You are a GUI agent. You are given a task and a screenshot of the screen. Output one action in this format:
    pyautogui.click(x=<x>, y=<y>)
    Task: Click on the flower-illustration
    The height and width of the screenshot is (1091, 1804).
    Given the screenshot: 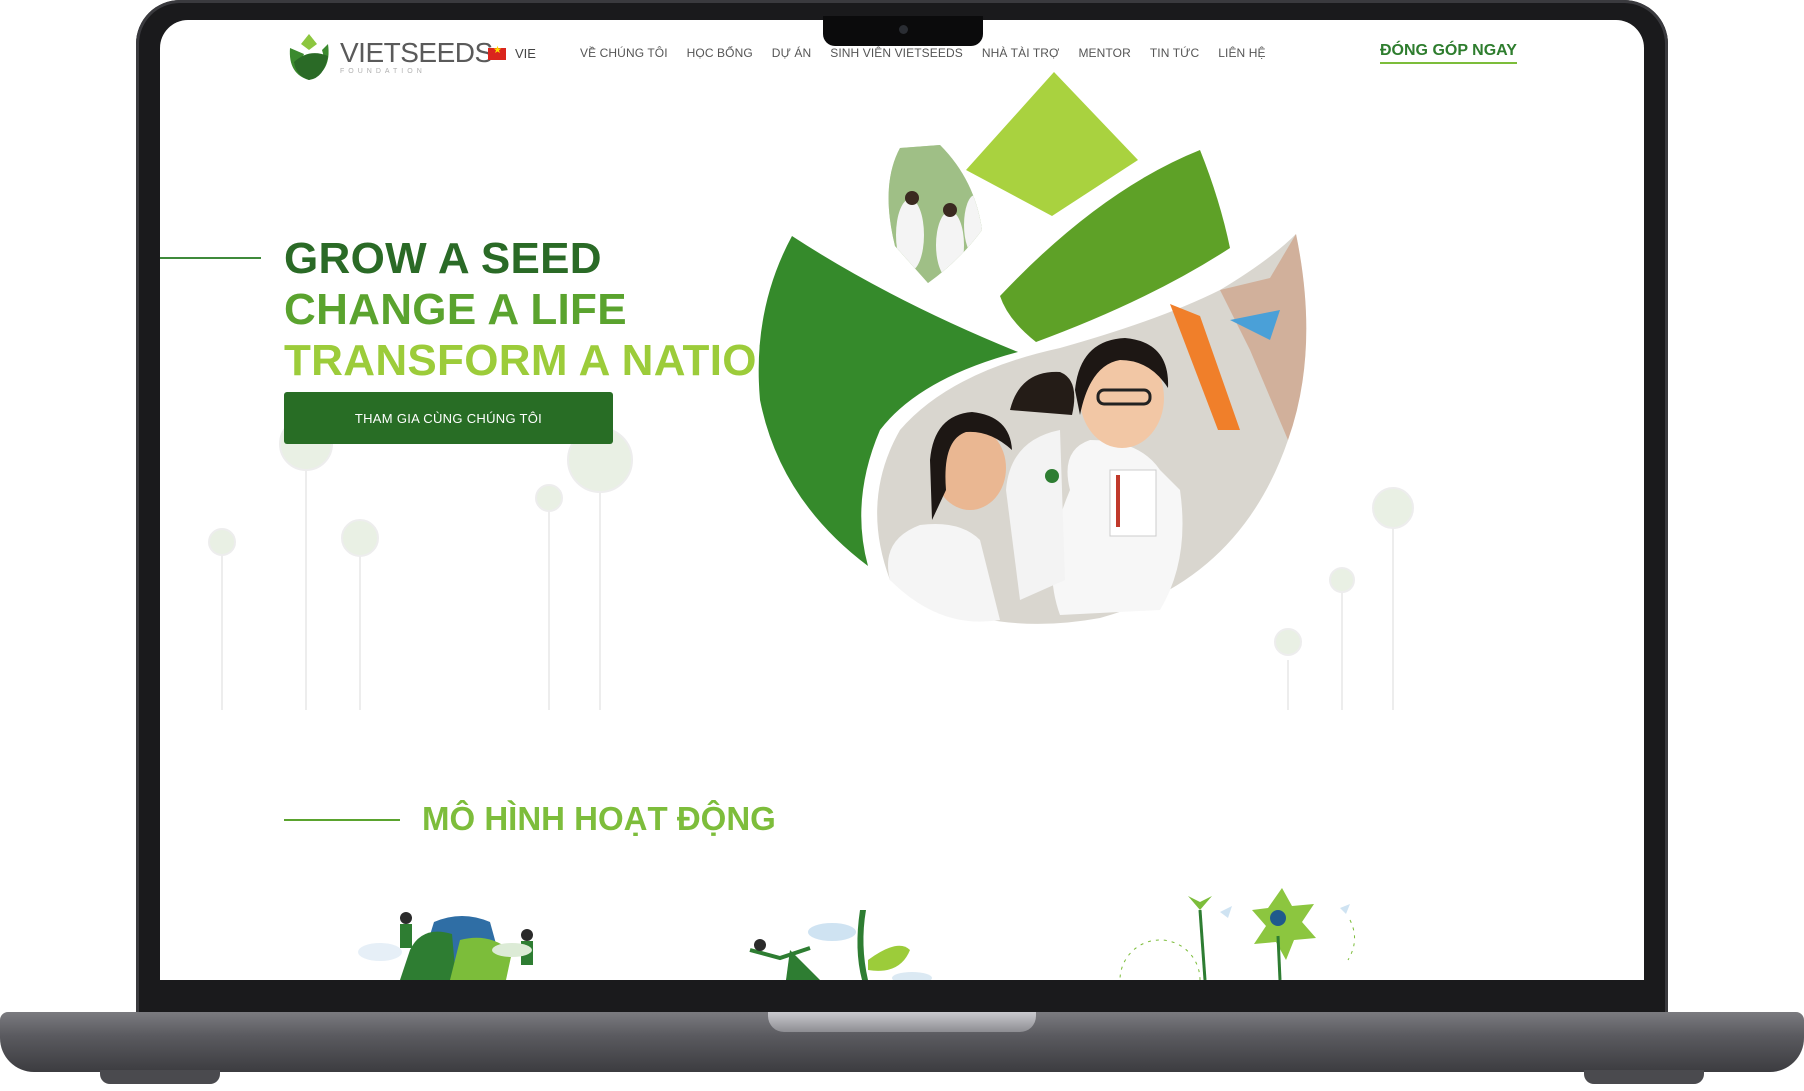 What is the action you would take?
    pyautogui.click(x=1237, y=934)
    